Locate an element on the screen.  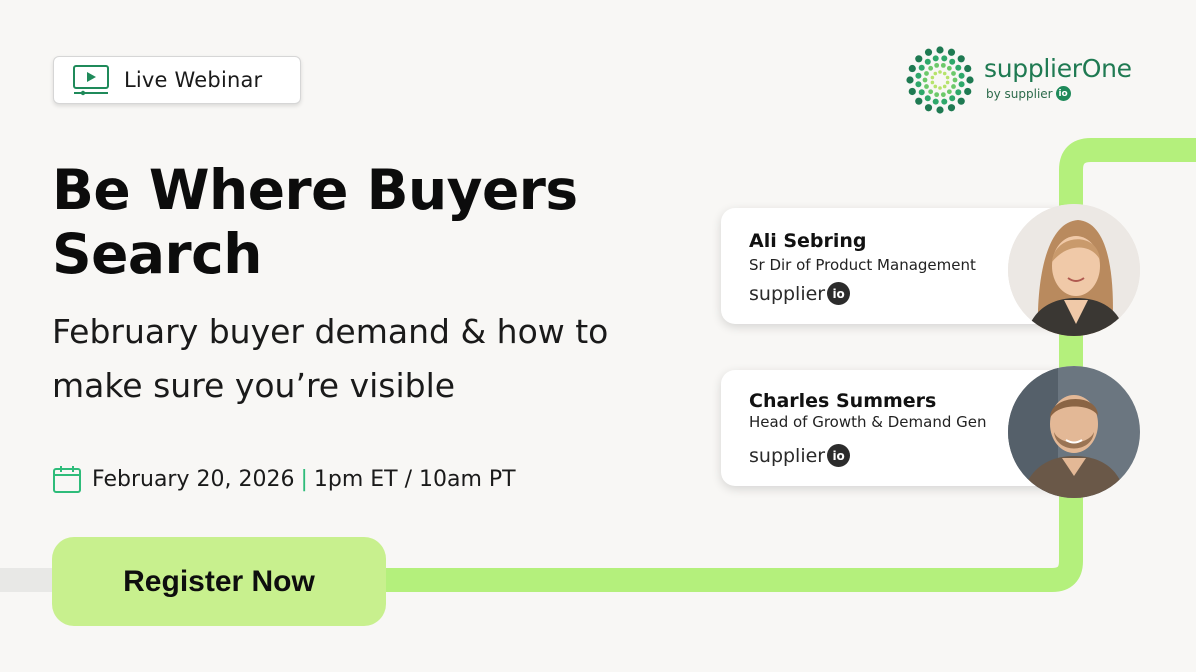
speaker-role: Head of Growth & Demand Gen is located at coordinates (868, 422).